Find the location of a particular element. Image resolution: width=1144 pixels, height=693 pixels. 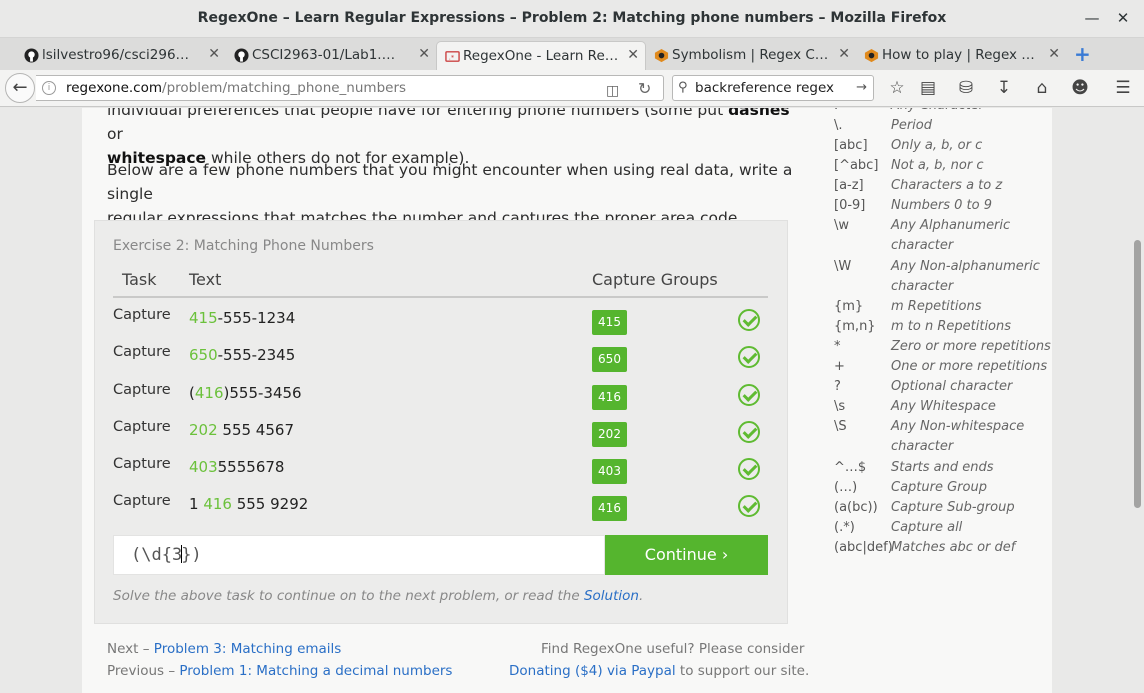

tab-0: lsilvestro96/csci296… ✕ is located at coordinates (121, 55).